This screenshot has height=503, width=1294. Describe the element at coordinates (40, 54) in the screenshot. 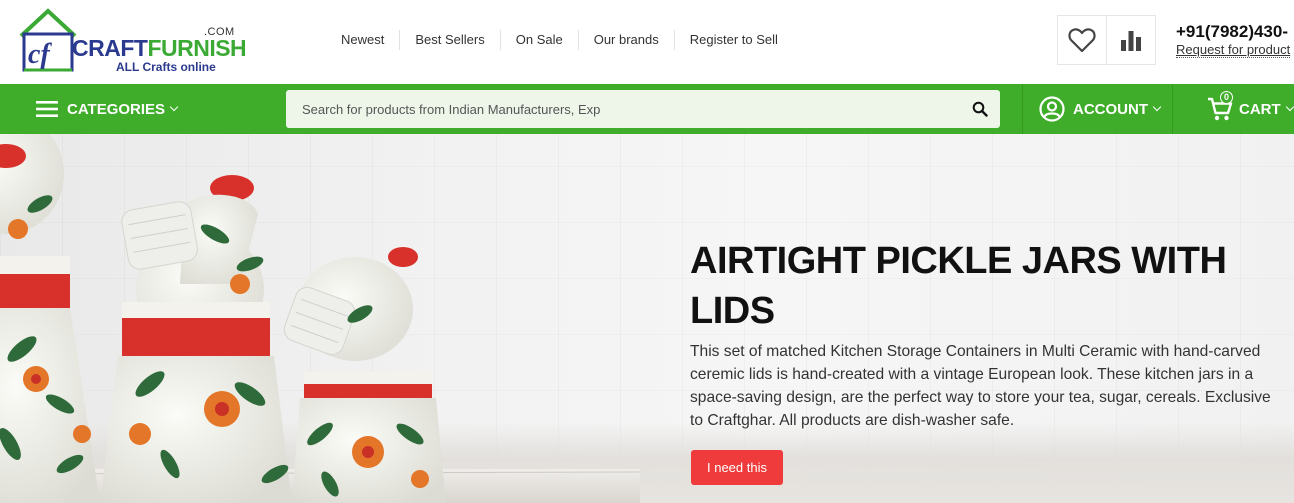

I see `svg-text: cf` at that location.